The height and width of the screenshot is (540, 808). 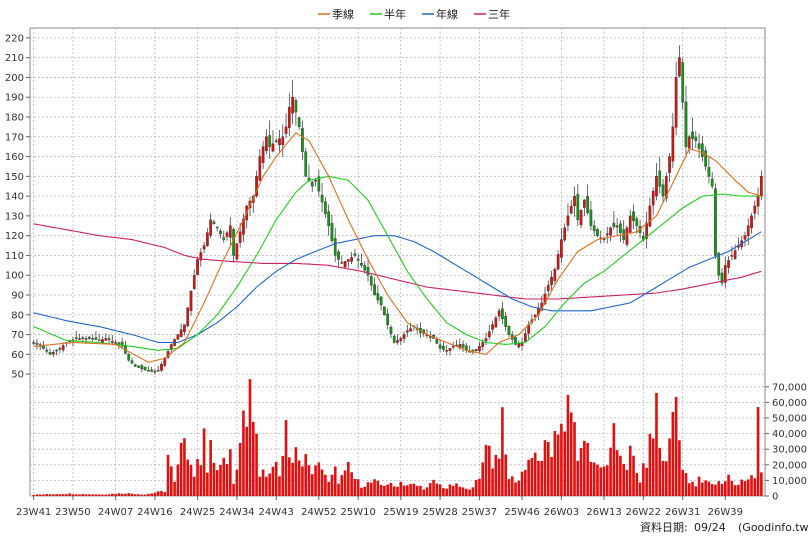 I want to click on x-tick-label: 26W22, so click(x=643, y=512).